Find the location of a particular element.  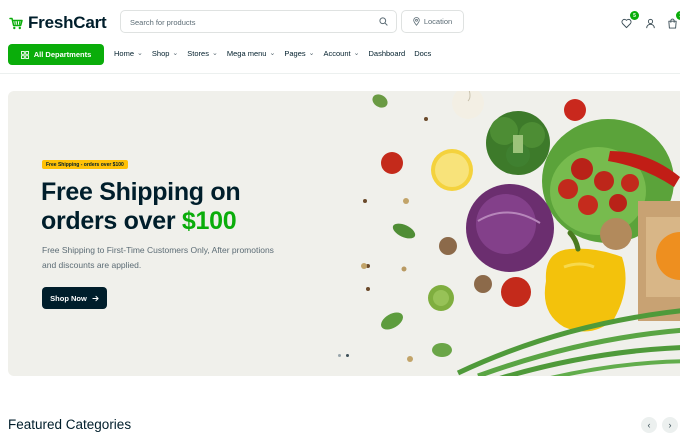

map-pin-icon is located at coordinates (416, 21).